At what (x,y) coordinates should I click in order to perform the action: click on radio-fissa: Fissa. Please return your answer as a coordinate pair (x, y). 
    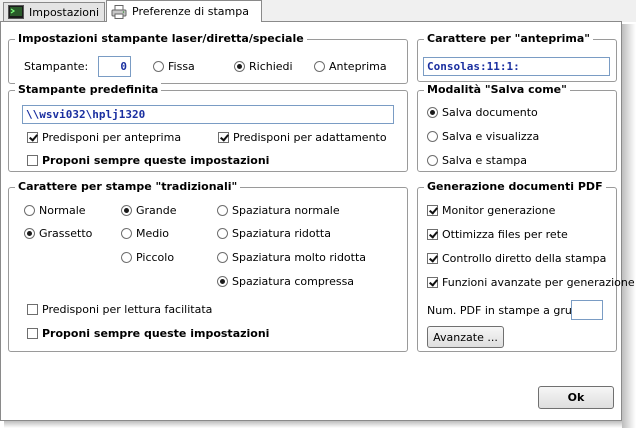
    Looking at the image, I should click on (174, 66).